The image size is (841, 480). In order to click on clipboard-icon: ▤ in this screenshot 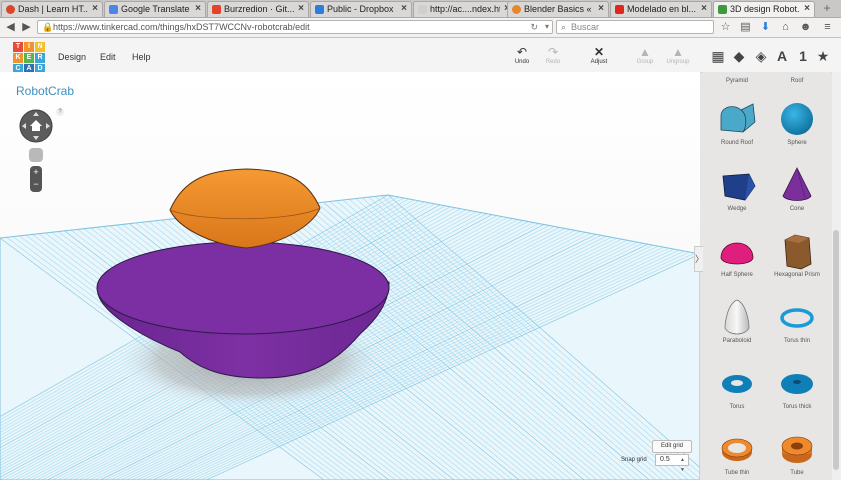, I will do `click(745, 27)`.